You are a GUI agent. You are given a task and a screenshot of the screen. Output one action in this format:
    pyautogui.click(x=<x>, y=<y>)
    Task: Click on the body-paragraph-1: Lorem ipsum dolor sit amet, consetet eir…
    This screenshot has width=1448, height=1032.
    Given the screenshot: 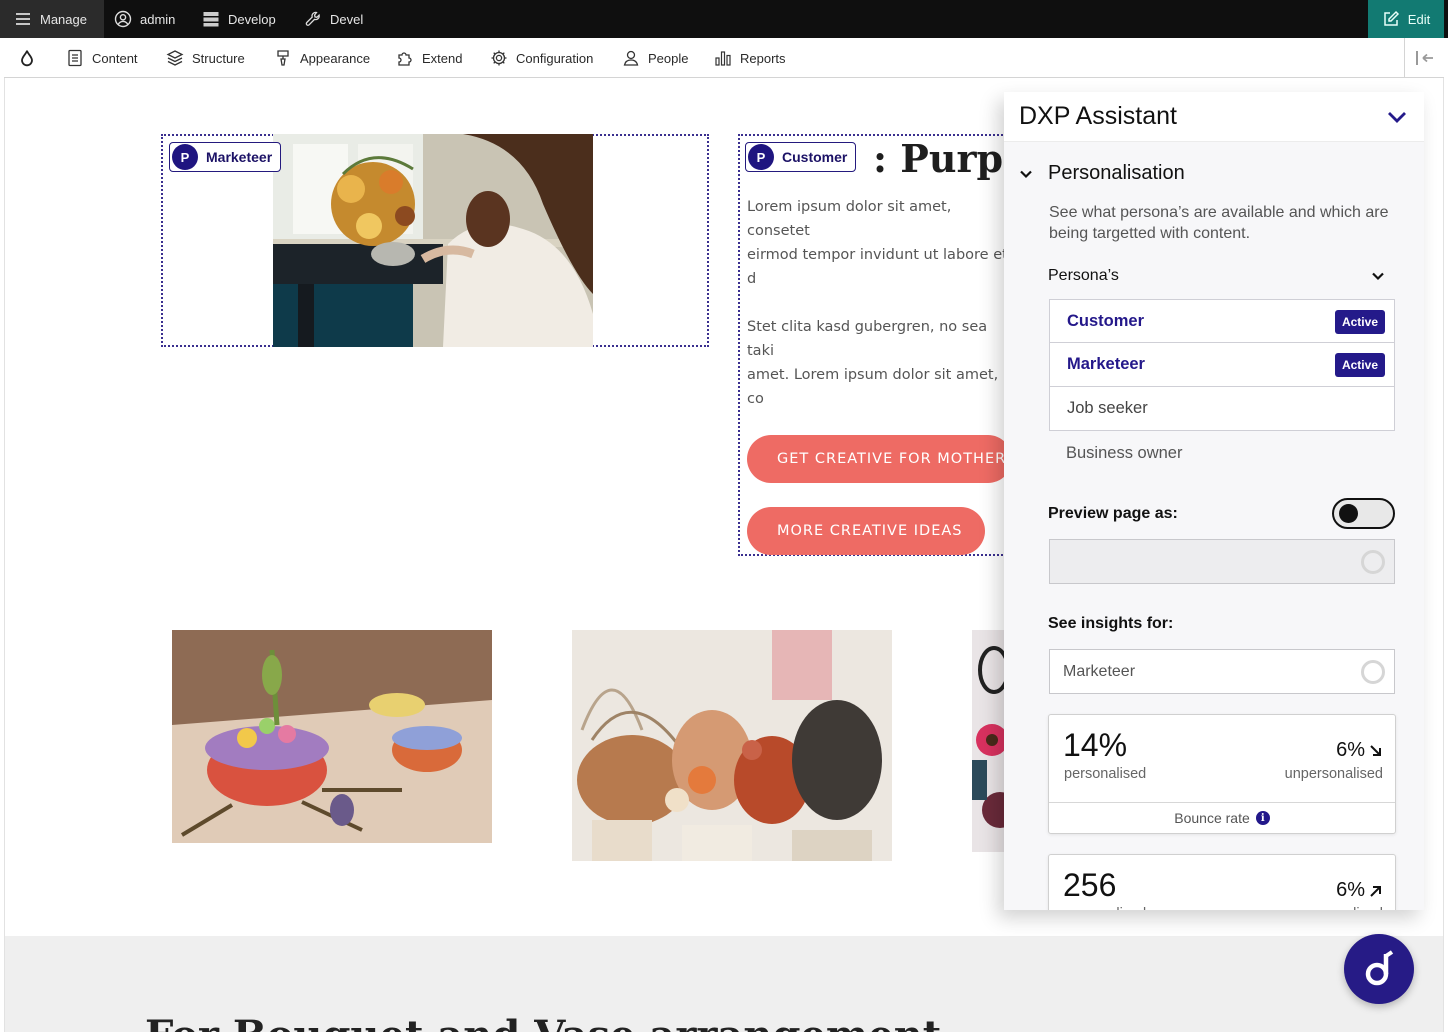 What is the action you would take?
    pyautogui.click(x=877, y=243)
    